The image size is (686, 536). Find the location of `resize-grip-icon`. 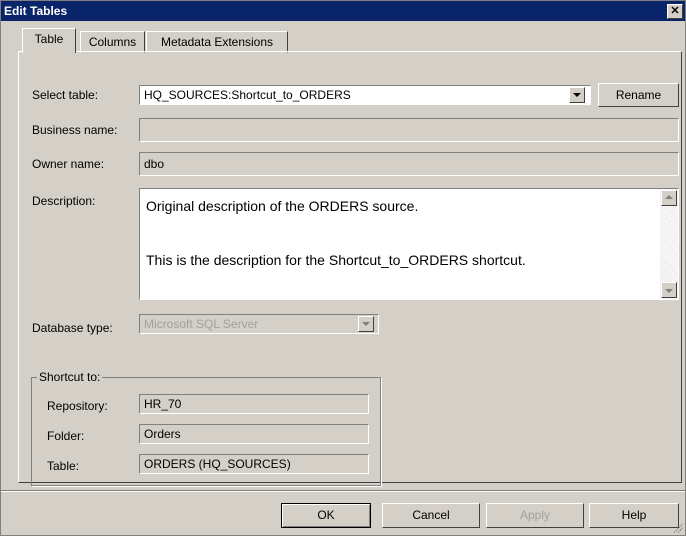

resize-grip-icon is located at coordinates (678, 528).